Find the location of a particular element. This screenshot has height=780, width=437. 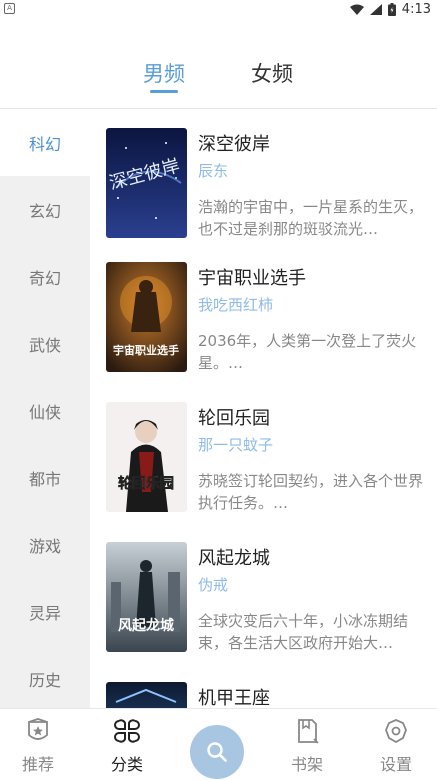

sidebar-item-xianxia: 仙侠 is located at coordinates (45, 410).